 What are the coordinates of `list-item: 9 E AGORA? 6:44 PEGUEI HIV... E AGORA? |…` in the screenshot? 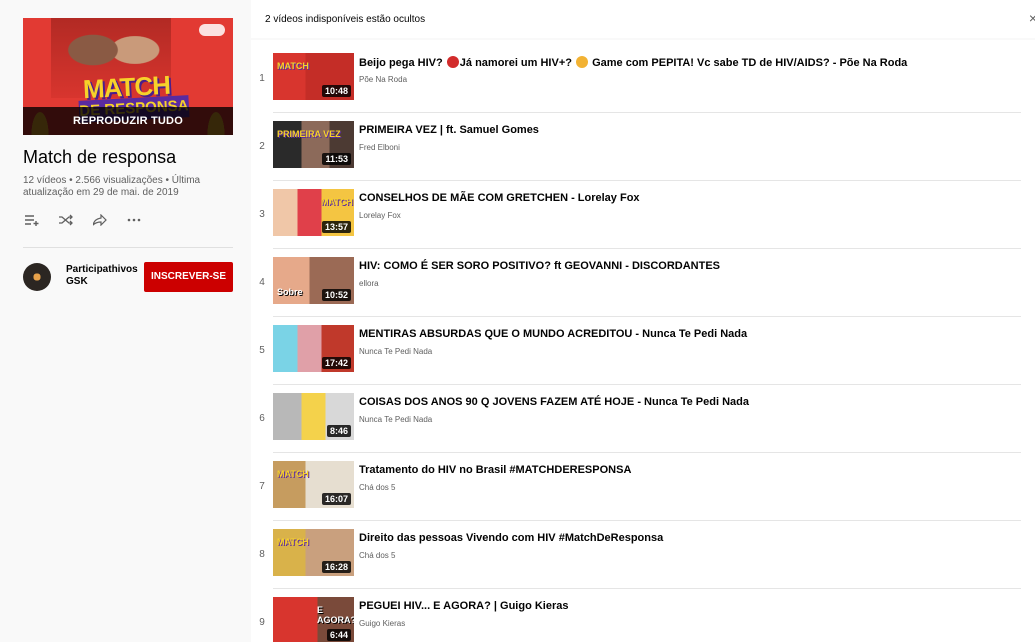 It's located at (636, 615).